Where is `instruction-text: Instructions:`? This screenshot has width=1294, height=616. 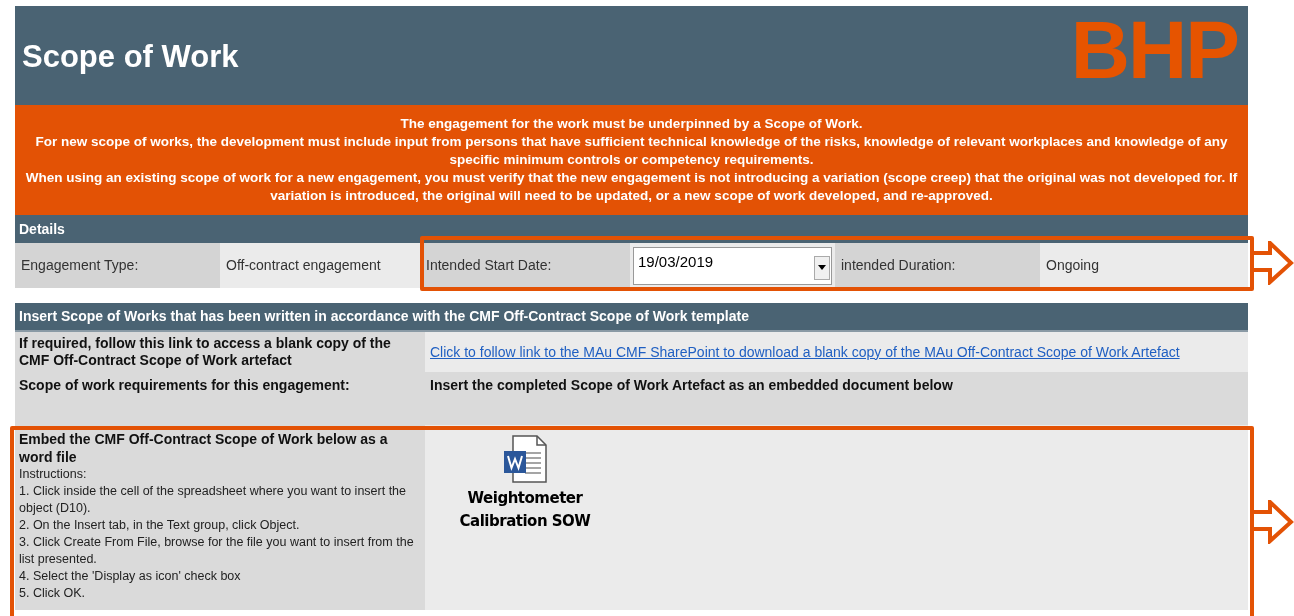 instruction-text: Instructions: is located at coordinates (53, 474).